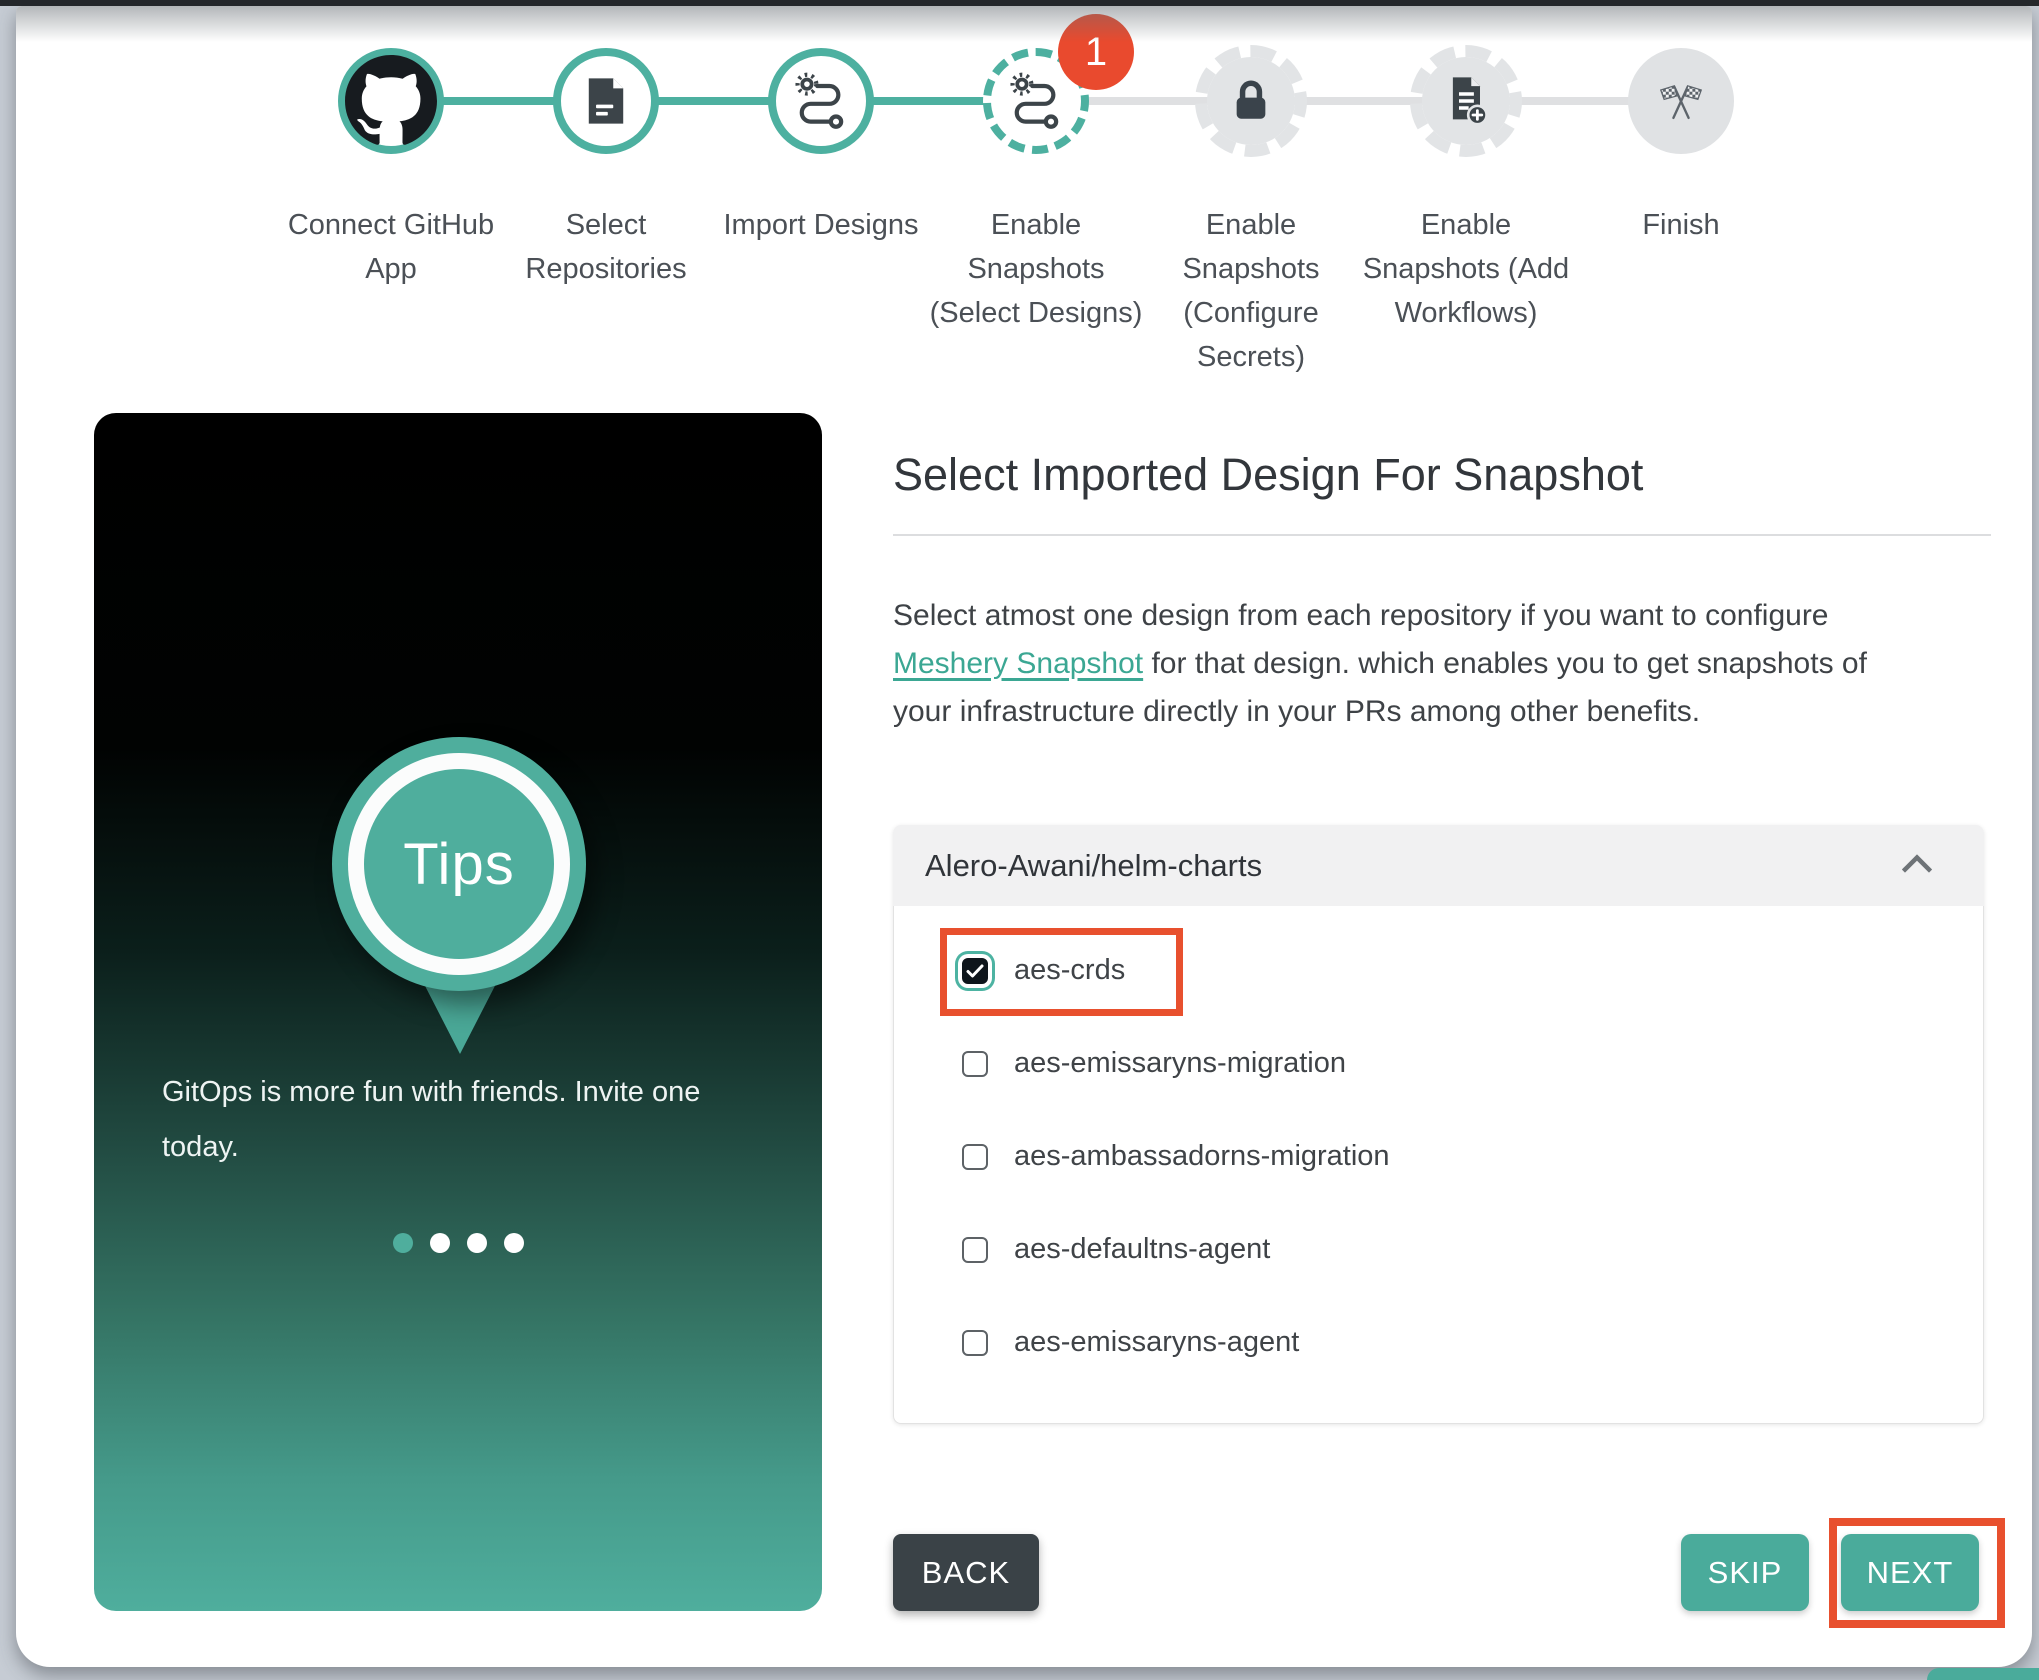  I want to click on tips-pin-core: Tips, so click(459, 864).